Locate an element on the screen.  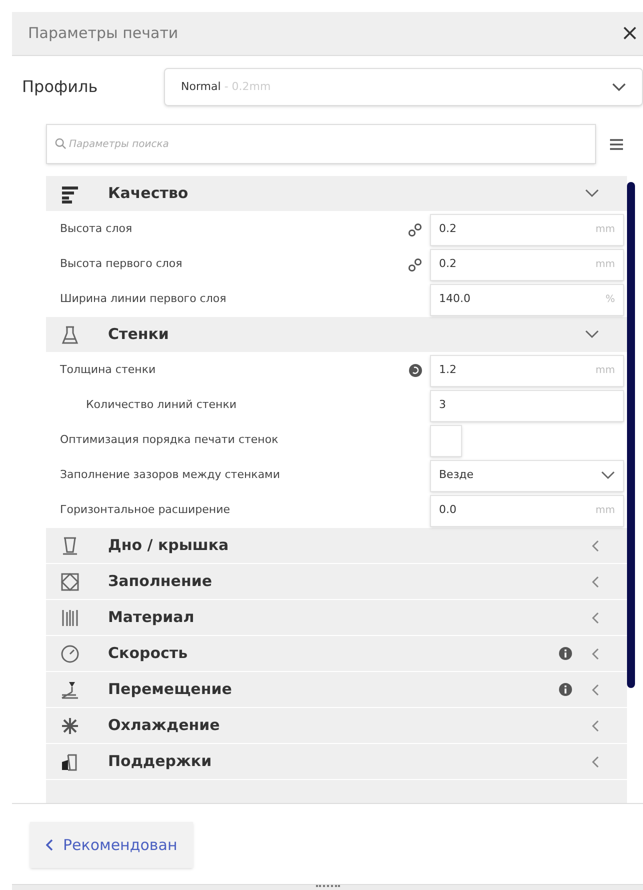
category-header: Перемещение is located at coordinates (336, 689).